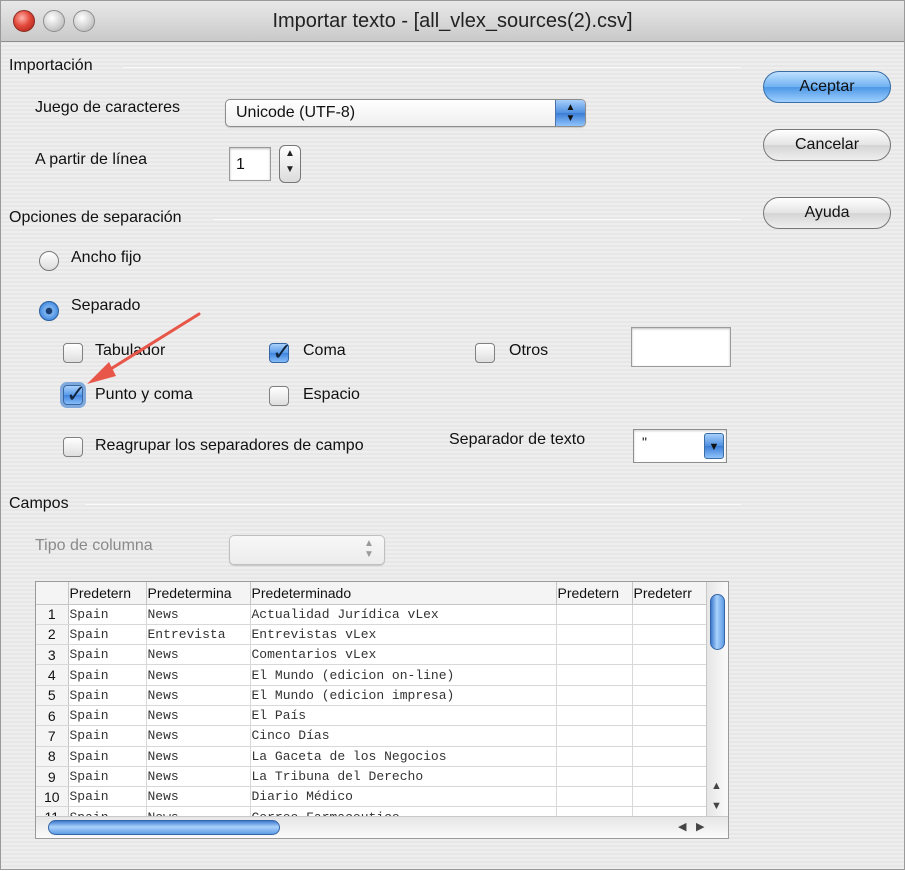 The height and width of the screenshot is (871, 905). What do you see at coordinates (52, 797) in the screenshot?
I see `row-number: 10` at bounding box center [52, 797].